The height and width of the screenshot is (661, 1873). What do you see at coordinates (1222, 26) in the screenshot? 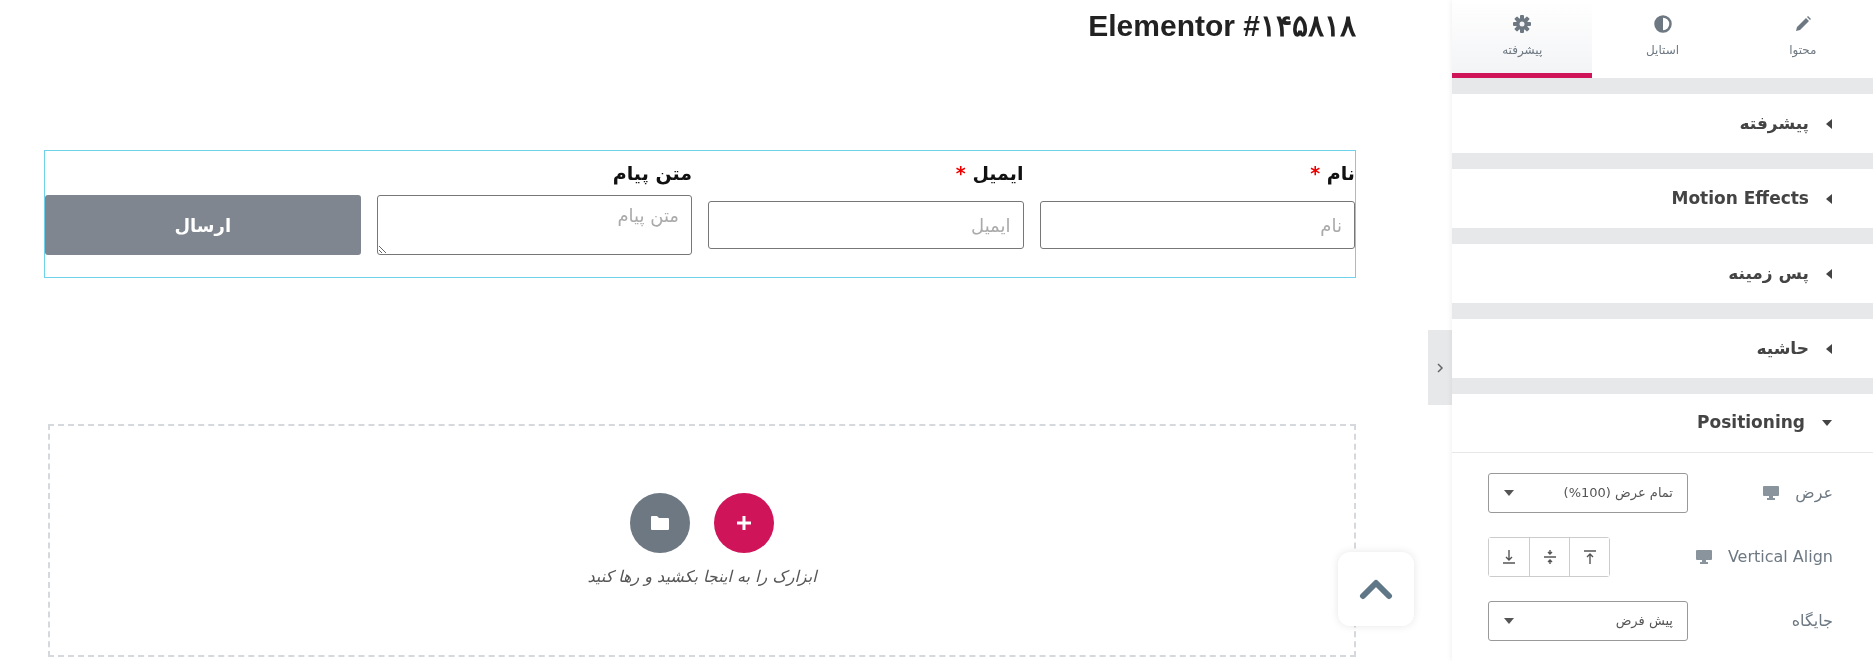
I see `page-title: Elementor #۱۴۵۸۱۸` at bounding box center [1222, 26].